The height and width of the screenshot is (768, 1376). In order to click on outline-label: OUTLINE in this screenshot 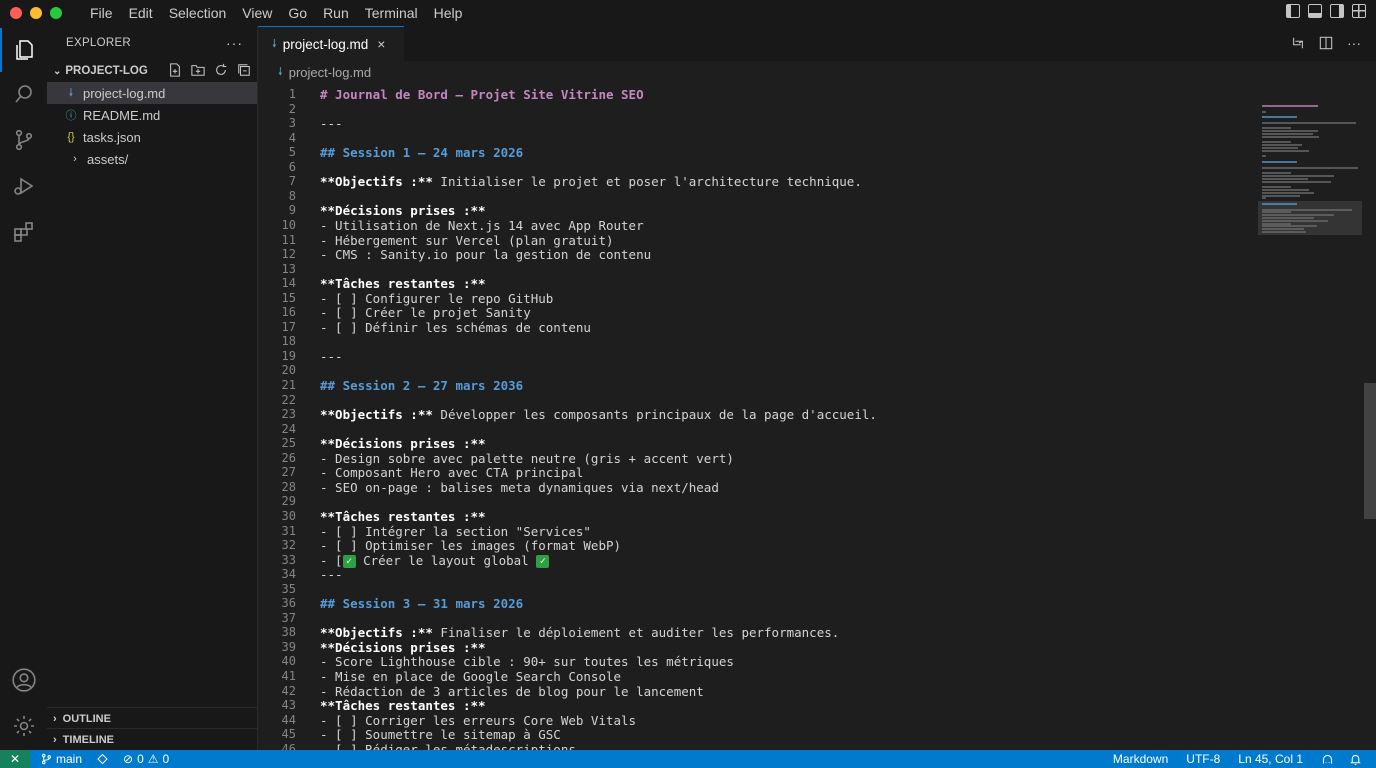, I will do `click(86, 718)`.